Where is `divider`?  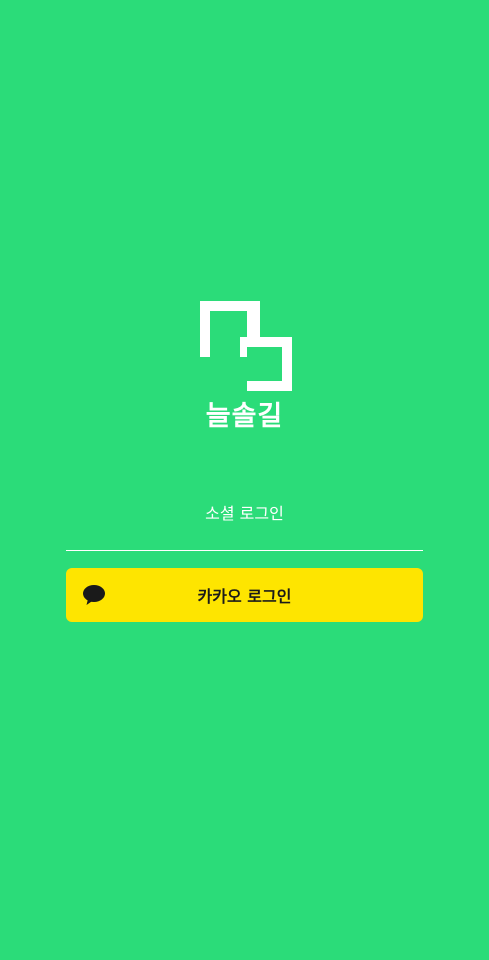 divider is located at coordinates (244, 550).